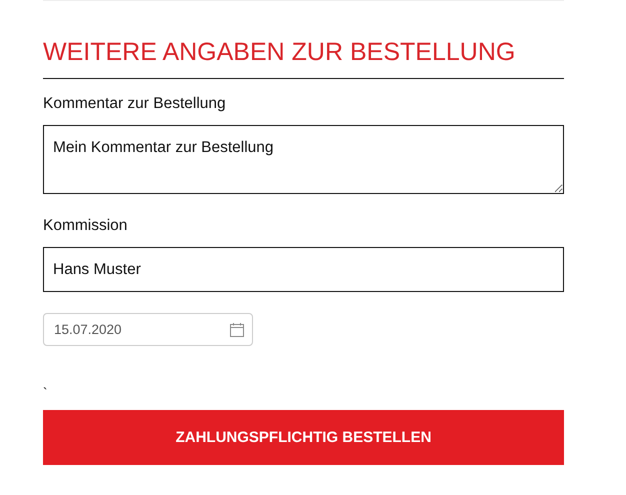  I want to click on stray-mark: `, so click(45, 393).